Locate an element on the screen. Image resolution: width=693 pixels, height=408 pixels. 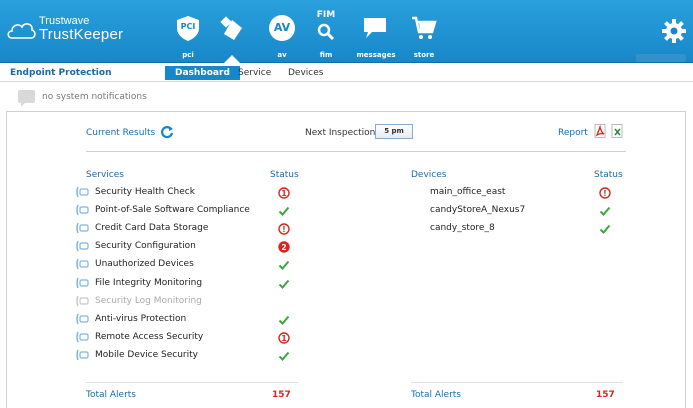
report-label: Report is located at coordinates (573, 133).